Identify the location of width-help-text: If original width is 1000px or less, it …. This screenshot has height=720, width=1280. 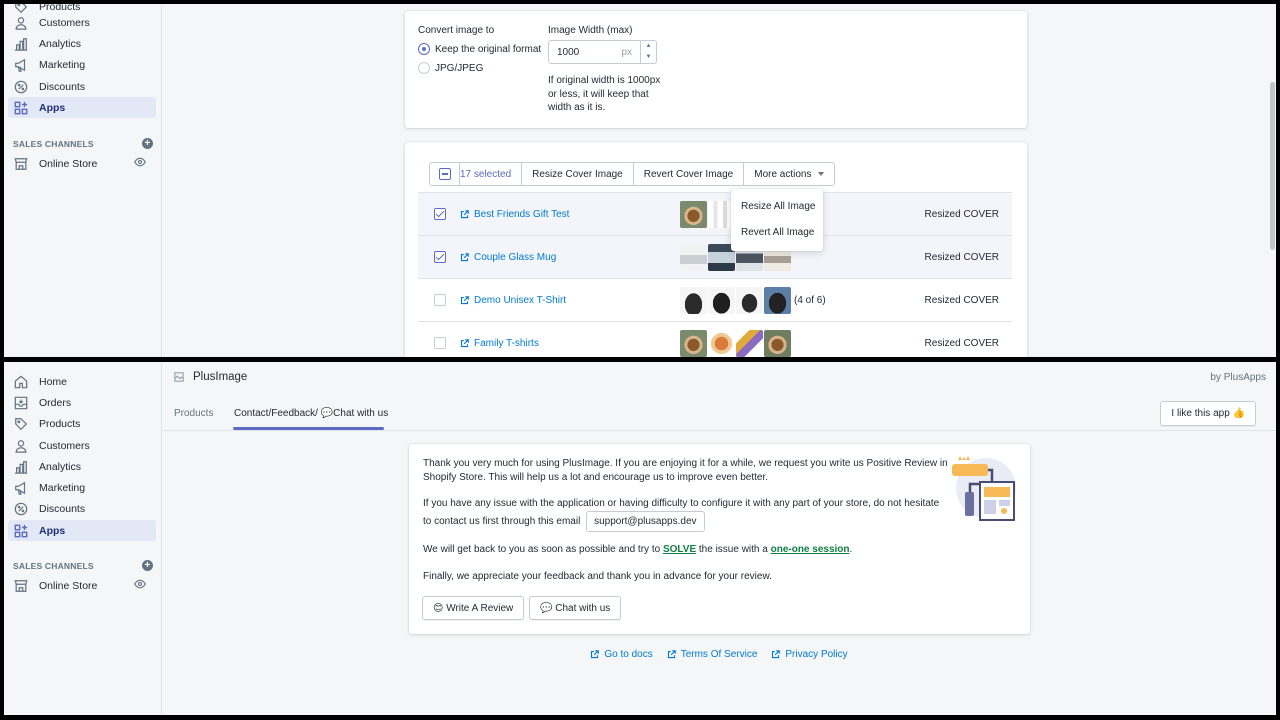
(604, 94).